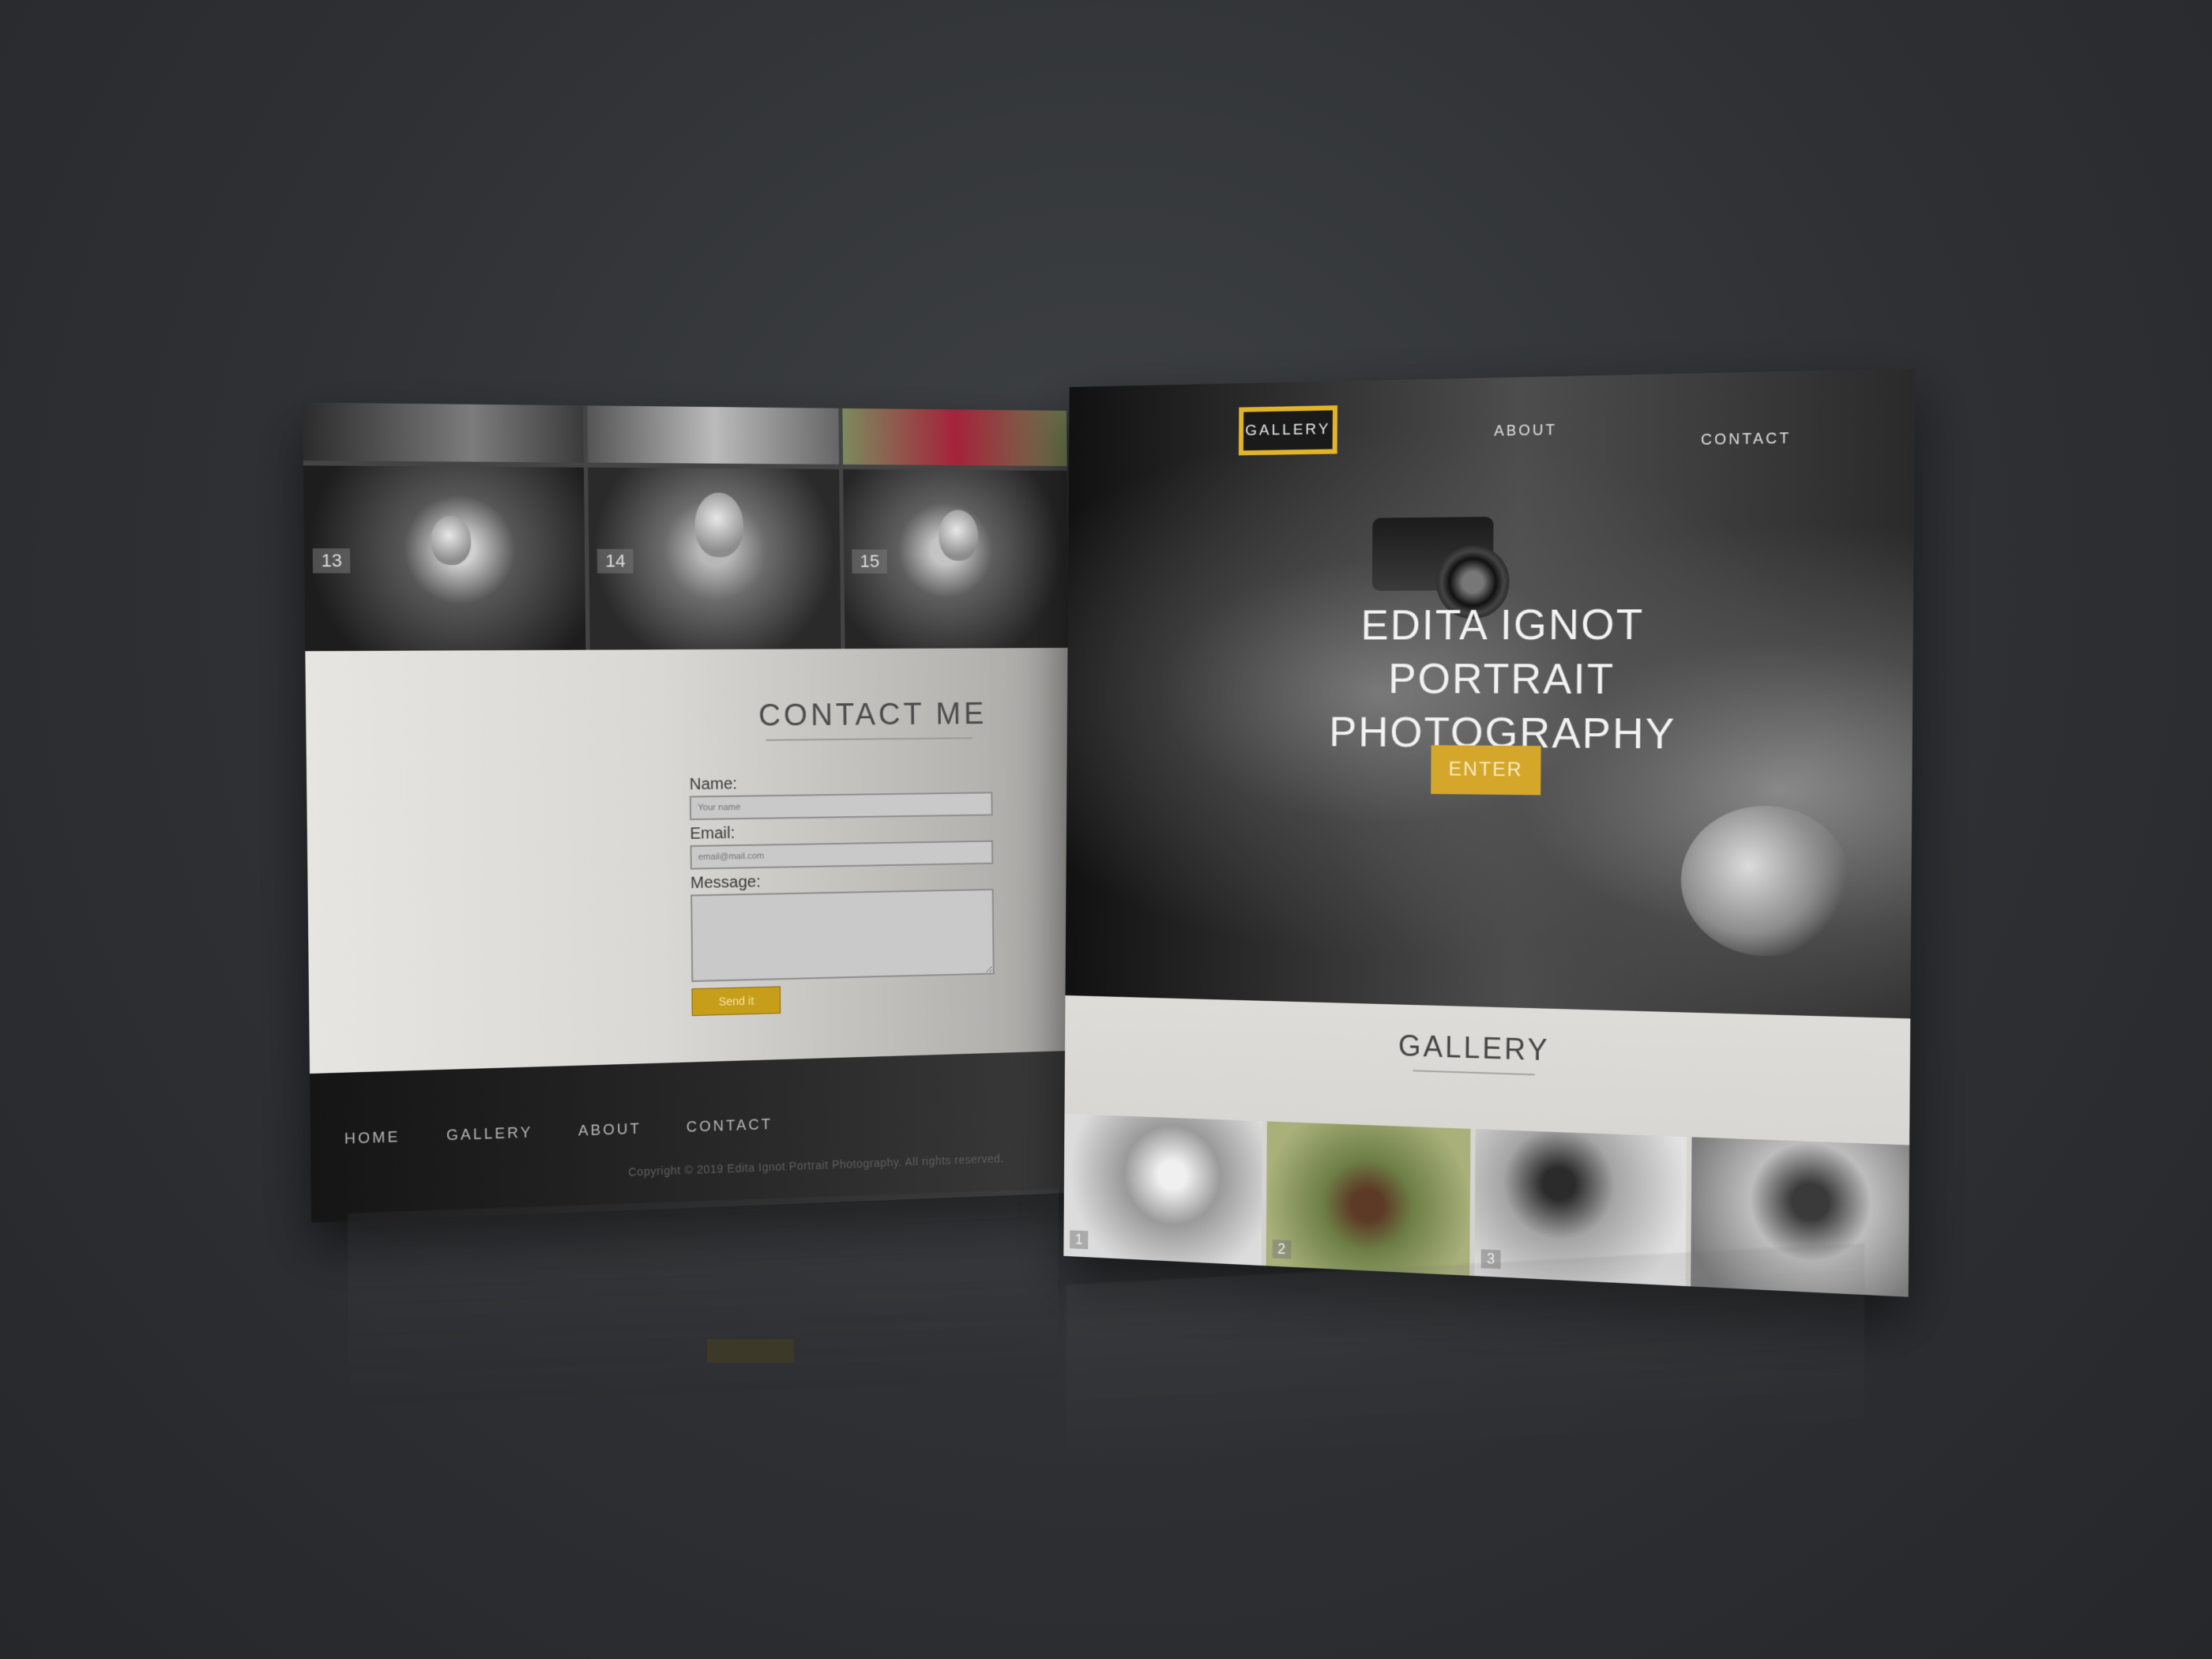  I want to click on name-label: Name:, so click(850, 783).